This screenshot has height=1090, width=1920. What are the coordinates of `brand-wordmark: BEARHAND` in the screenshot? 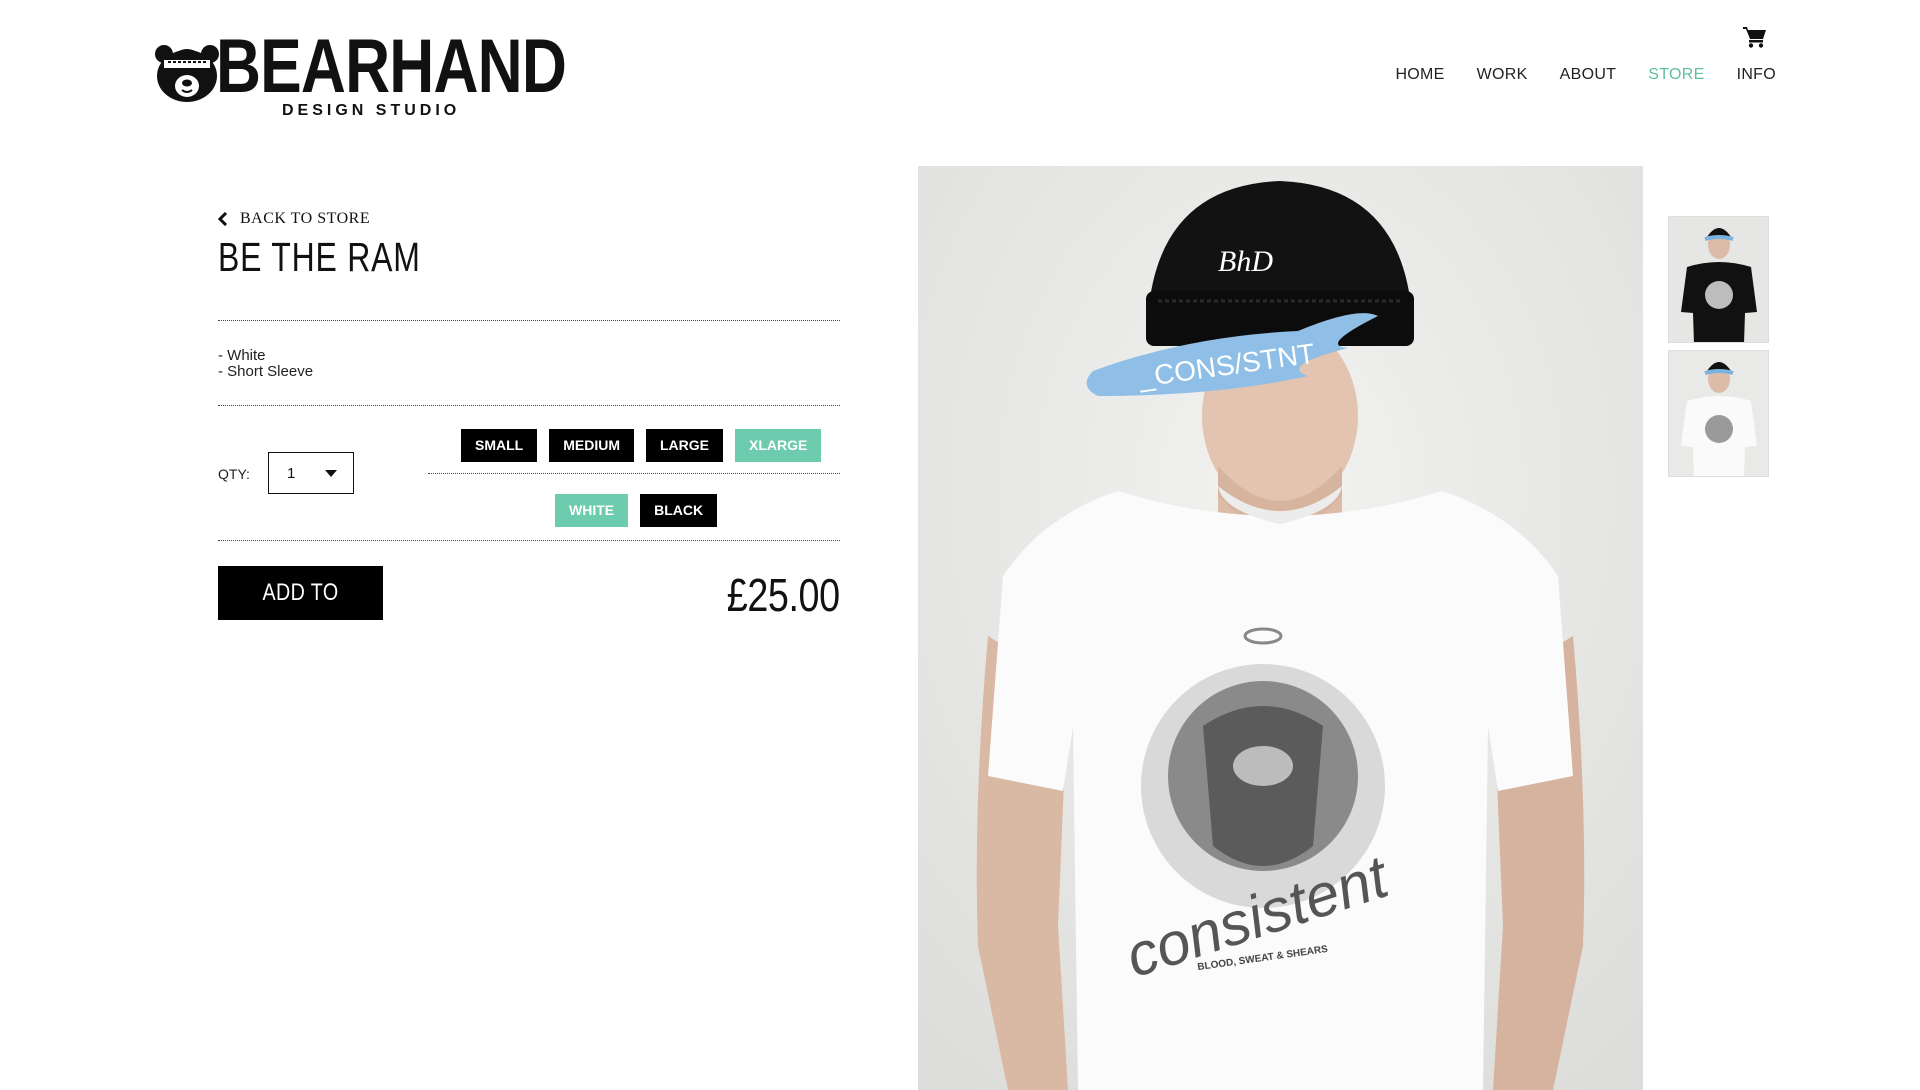 It's located at (391, 66).